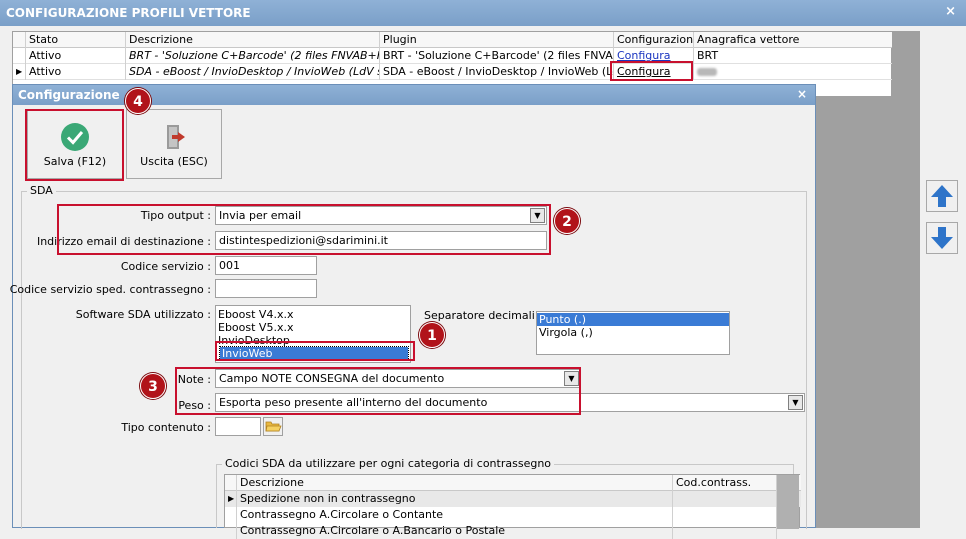 This screenshot has height=539, width=966. I want to click on table-row: Contrassegno A.Circolare o Contante, so click(513, 515).